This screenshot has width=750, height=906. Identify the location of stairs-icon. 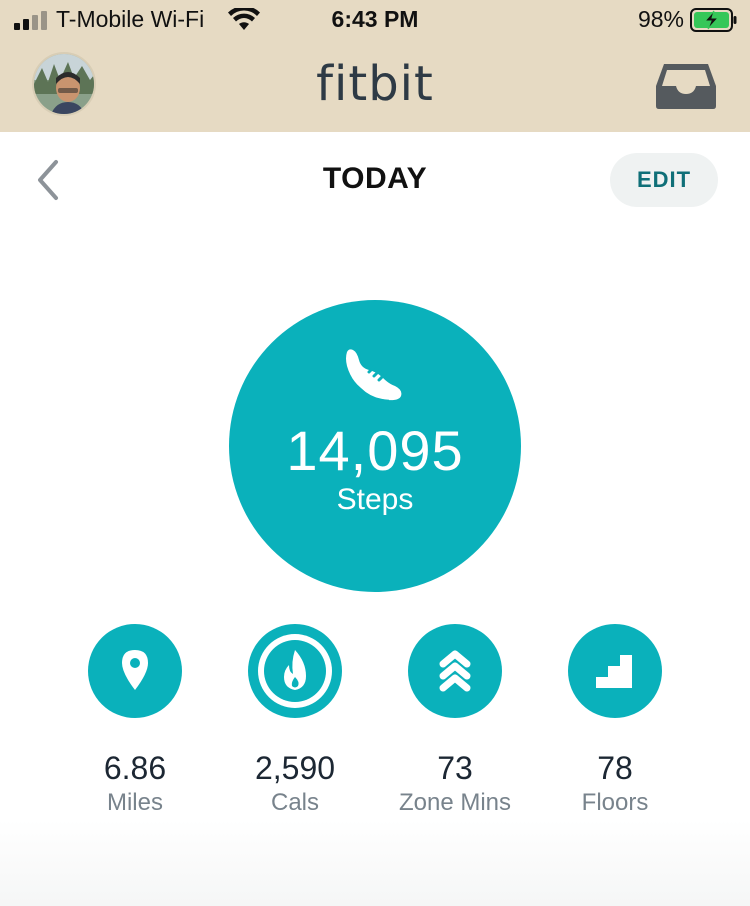
(614, 671).